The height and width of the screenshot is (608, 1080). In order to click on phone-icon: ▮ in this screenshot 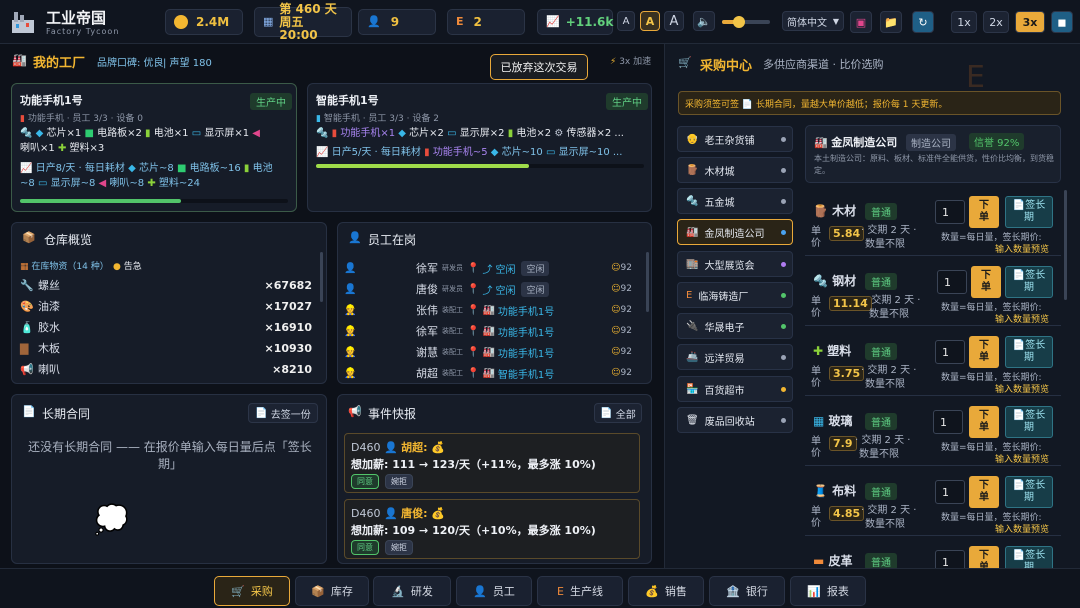, I will do `click(318, 119)`.